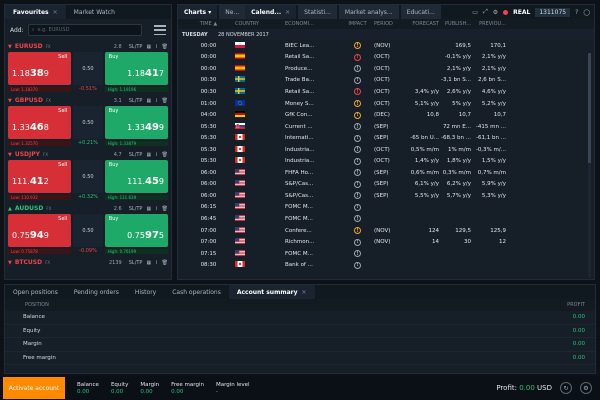 This screenshot has width=600, height=400. Describe the element at coordinates (136, 230) in the screenshot. I see `buy-button: Buy 0.75975` at that location.